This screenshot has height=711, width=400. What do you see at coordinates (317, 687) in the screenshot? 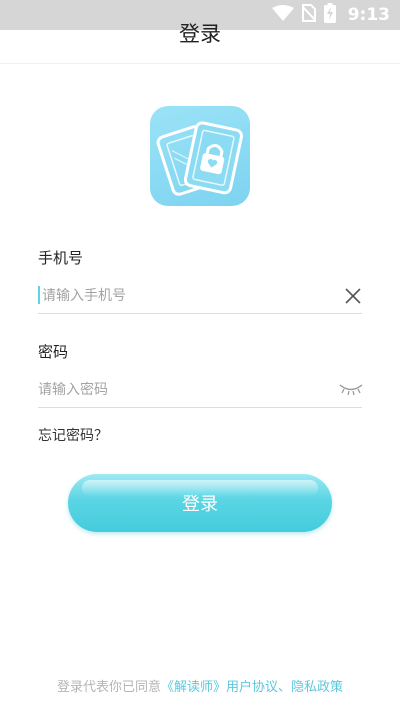
I see `privacy-policy-link: 隐私政策` at bounding box center [317, 687].